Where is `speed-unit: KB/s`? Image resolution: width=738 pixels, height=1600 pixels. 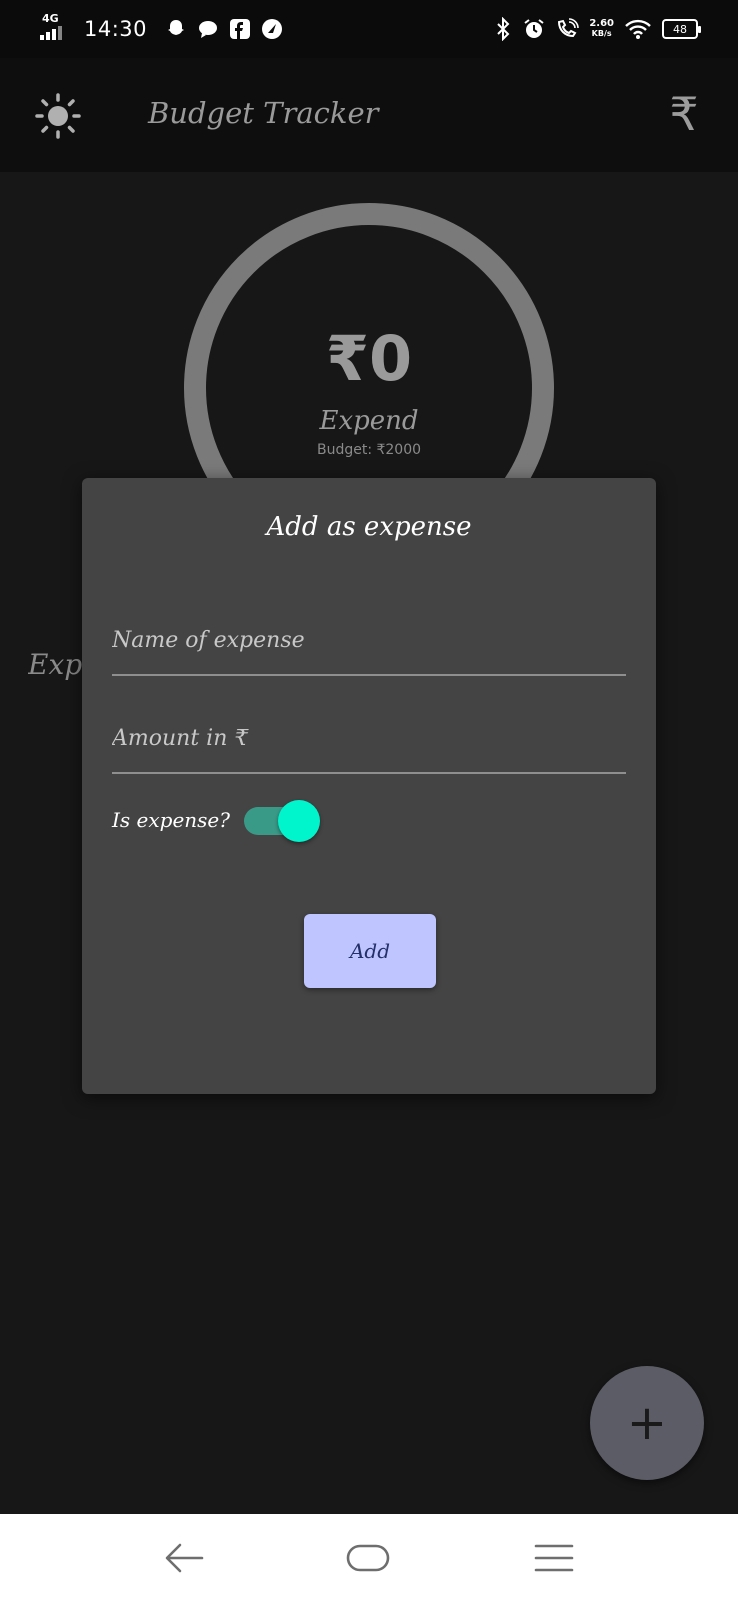
speed-unit: KB/s is located at coordinates (601, 33).